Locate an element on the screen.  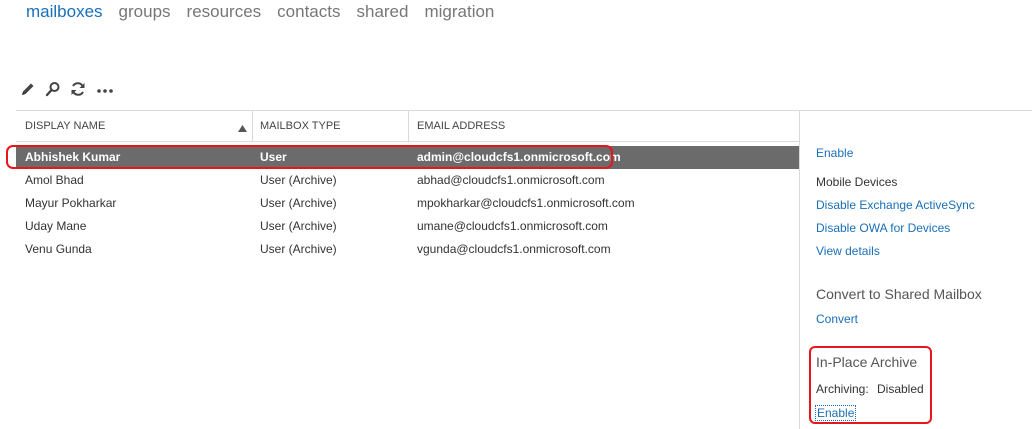
column-display-name: DISPLAY NAME is located at coordinates (65, 126).